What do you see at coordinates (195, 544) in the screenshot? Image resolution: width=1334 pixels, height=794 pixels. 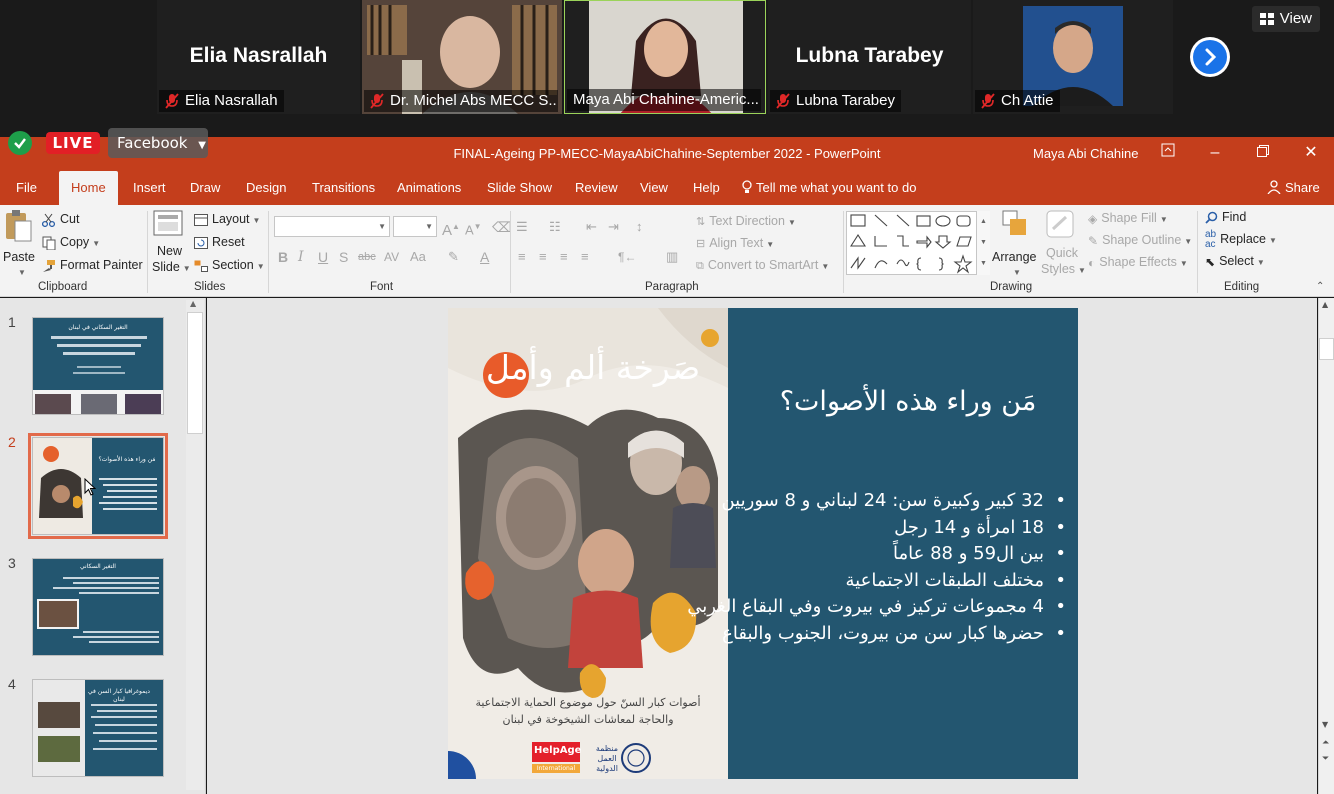 I see `thumbnail-scrollbar: ▲` at bounding box center [195, 544].